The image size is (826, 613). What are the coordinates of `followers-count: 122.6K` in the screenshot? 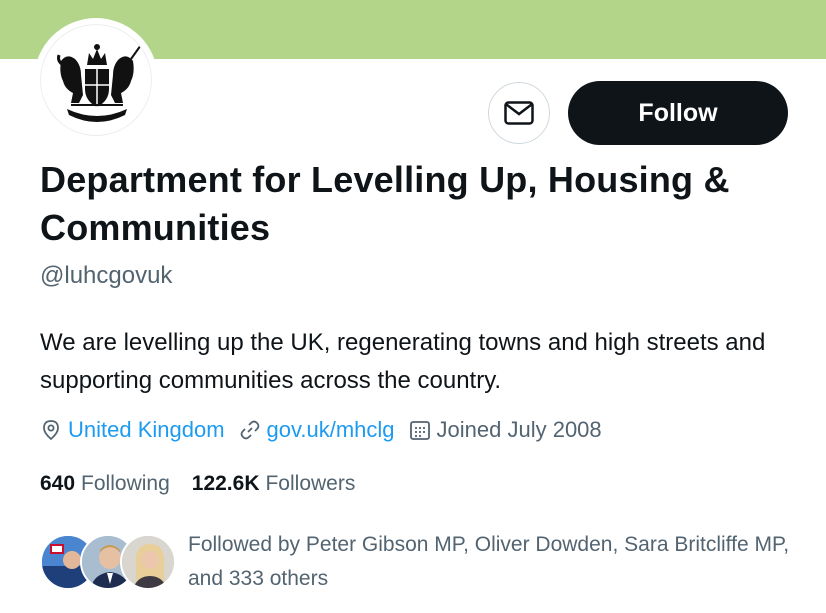 It's located at (225, 483).